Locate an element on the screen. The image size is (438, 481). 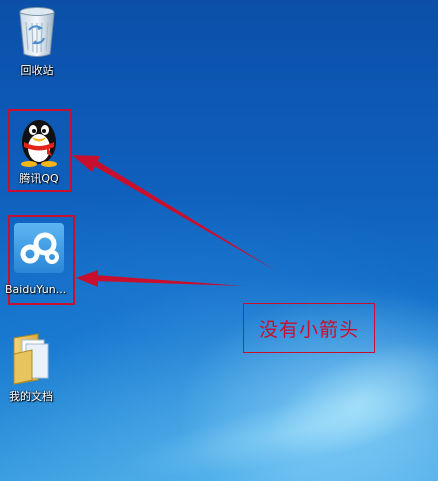
callout-text: 没有小箭头 is located at coordinates (308, 329).